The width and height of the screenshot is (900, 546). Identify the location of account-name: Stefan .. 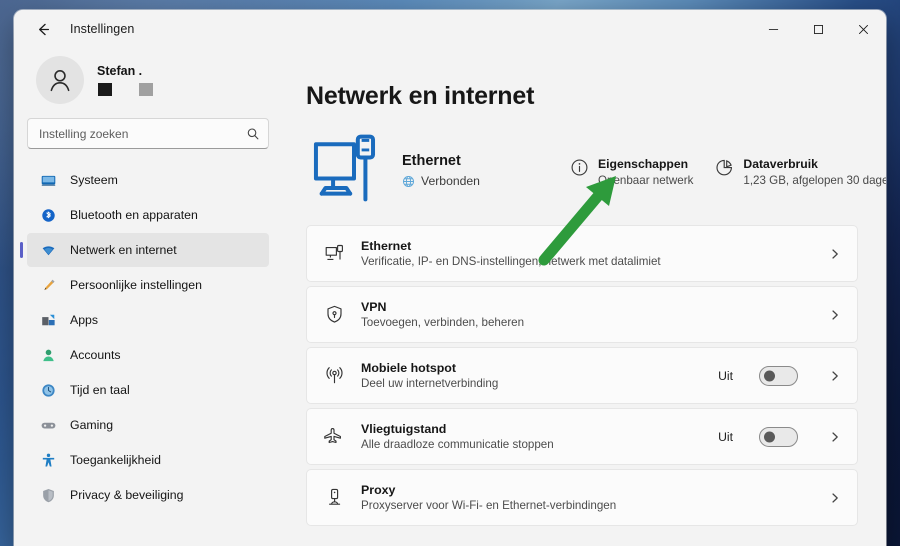
(120, 71).